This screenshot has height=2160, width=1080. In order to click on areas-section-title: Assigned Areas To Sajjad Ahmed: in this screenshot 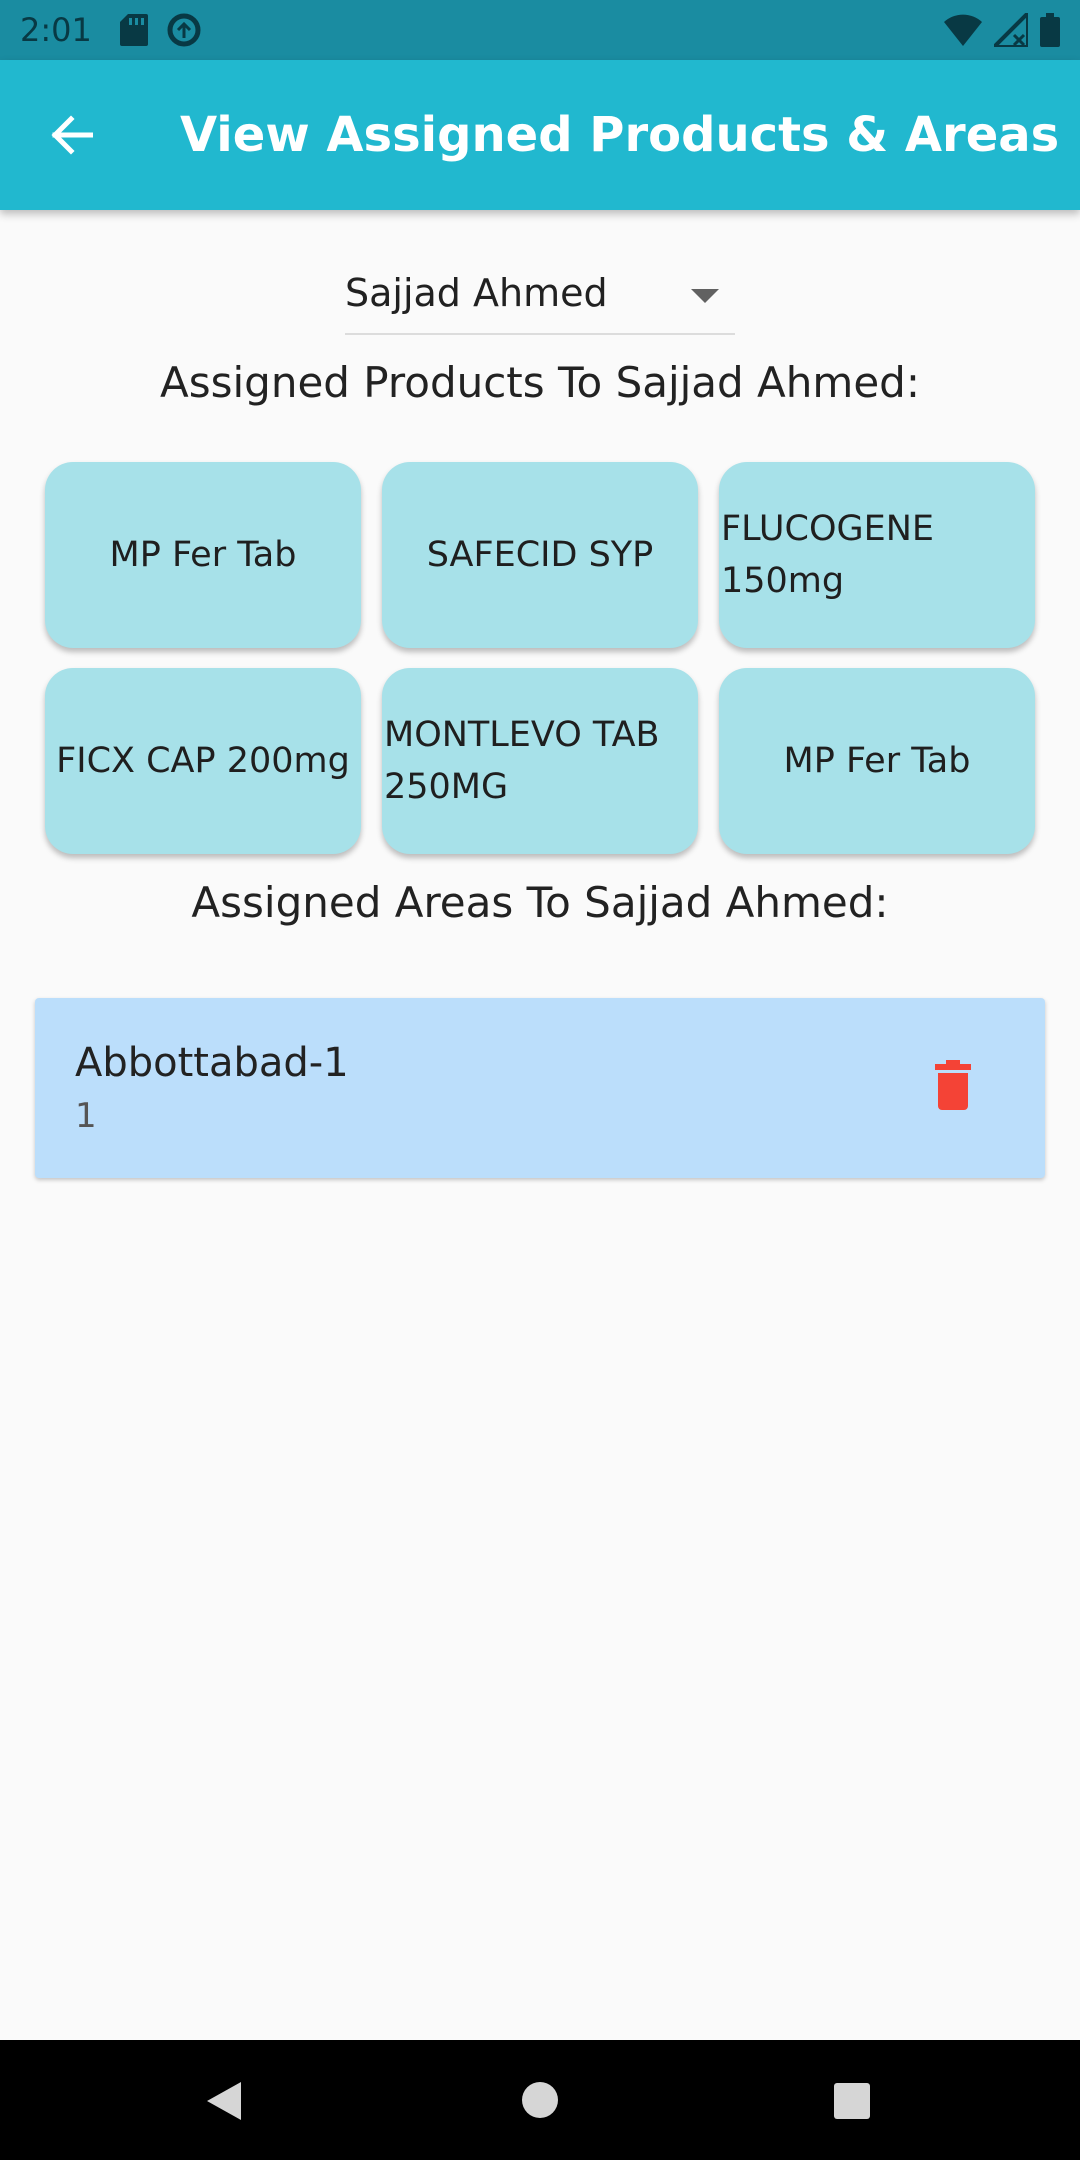, I will do `click(540, 902)`.